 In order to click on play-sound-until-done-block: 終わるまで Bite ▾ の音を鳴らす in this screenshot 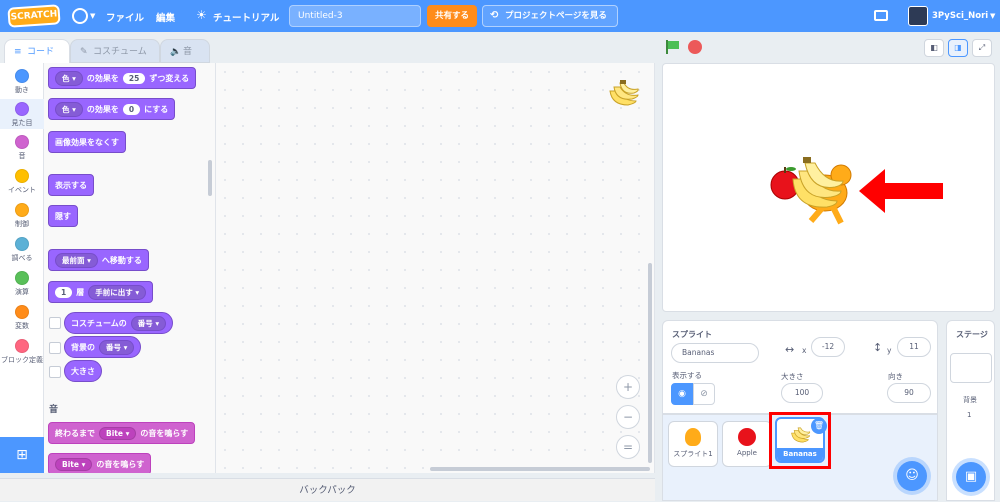, I will do `click(122, 433)`.